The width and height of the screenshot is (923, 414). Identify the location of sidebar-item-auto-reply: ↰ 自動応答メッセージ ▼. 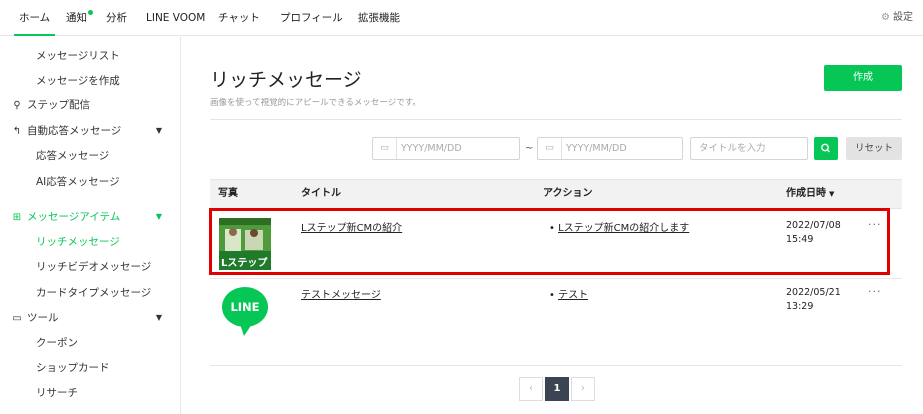
(90, 131).